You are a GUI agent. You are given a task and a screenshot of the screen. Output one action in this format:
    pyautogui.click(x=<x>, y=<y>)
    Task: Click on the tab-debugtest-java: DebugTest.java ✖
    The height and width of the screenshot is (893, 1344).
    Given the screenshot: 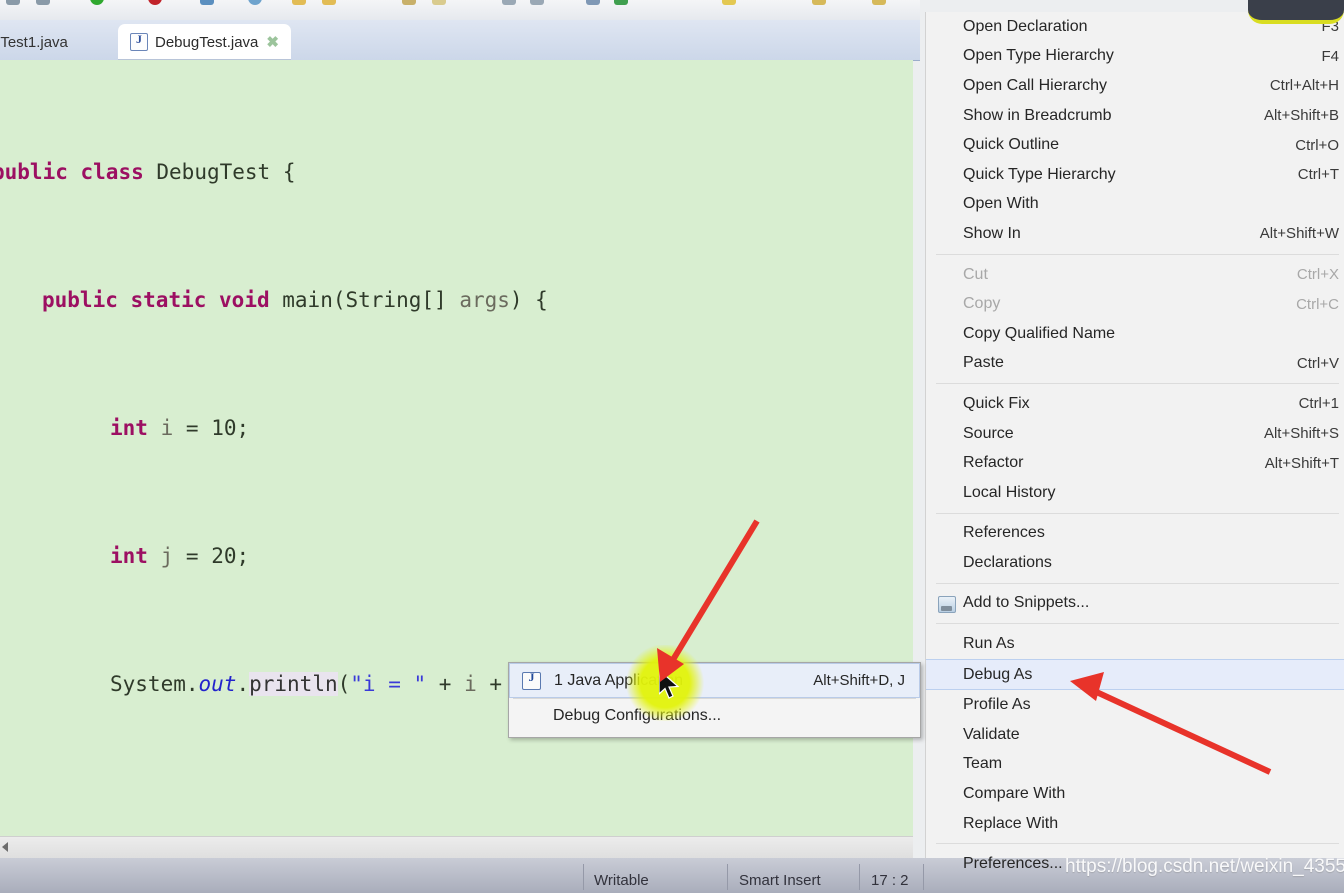 What is the action you would take?
    pyautogui.click(x=204, y=42)
    